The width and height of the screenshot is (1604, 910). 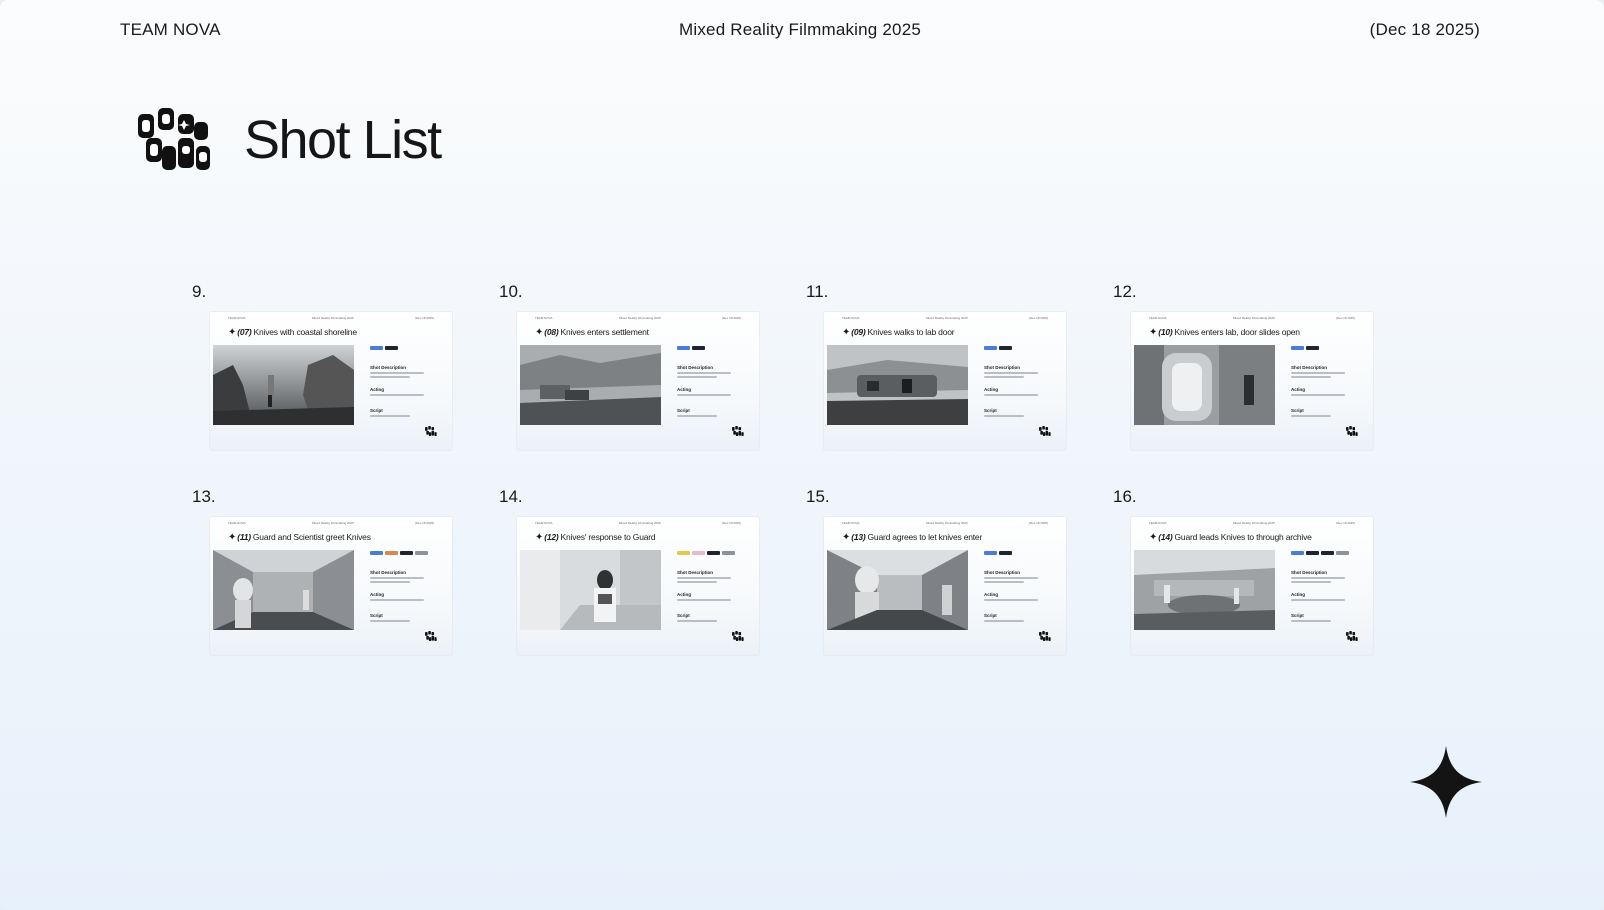 What do you see at coordinates (551, 332) in the screenshot?
I see `shot-code: (08)` at bounding box center [551, 332].